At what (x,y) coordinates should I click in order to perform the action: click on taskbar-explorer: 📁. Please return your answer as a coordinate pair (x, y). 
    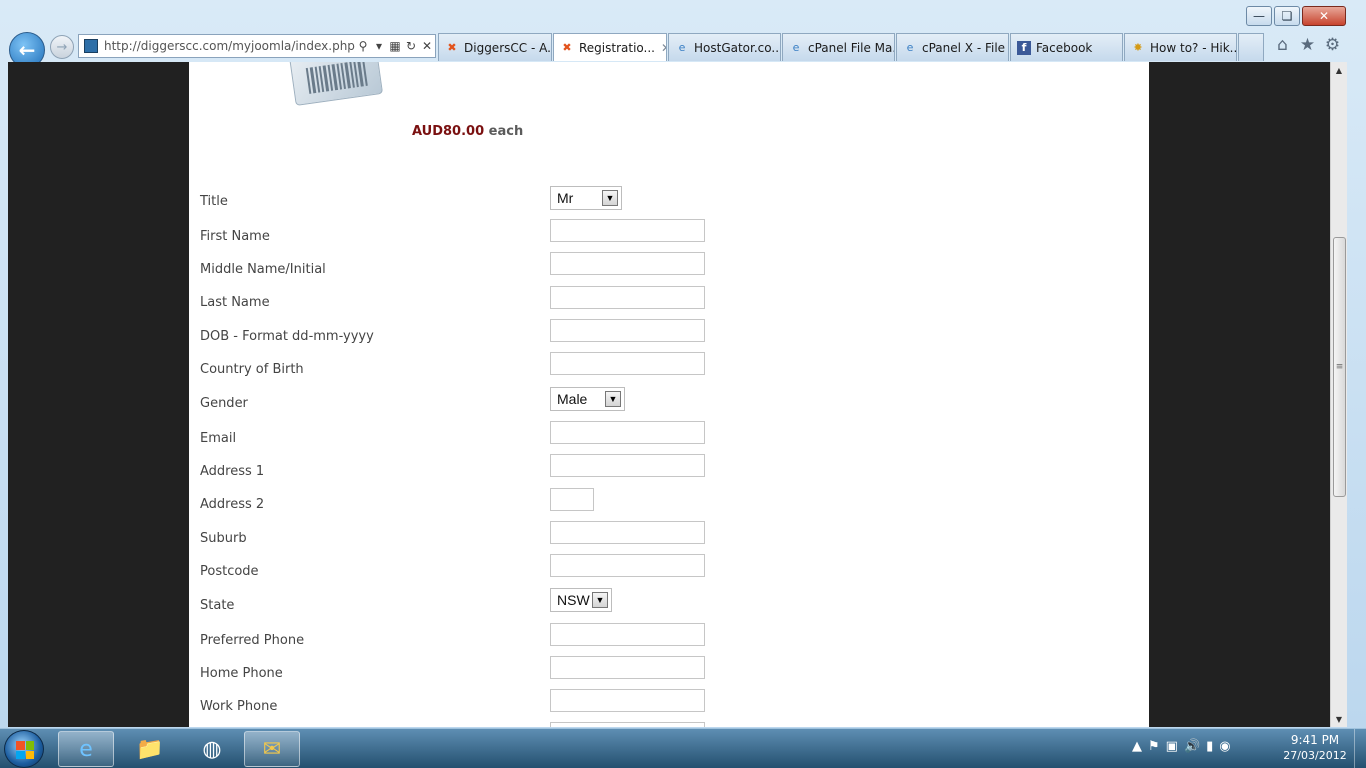
    Looking at the image, I should click on (150, 749).